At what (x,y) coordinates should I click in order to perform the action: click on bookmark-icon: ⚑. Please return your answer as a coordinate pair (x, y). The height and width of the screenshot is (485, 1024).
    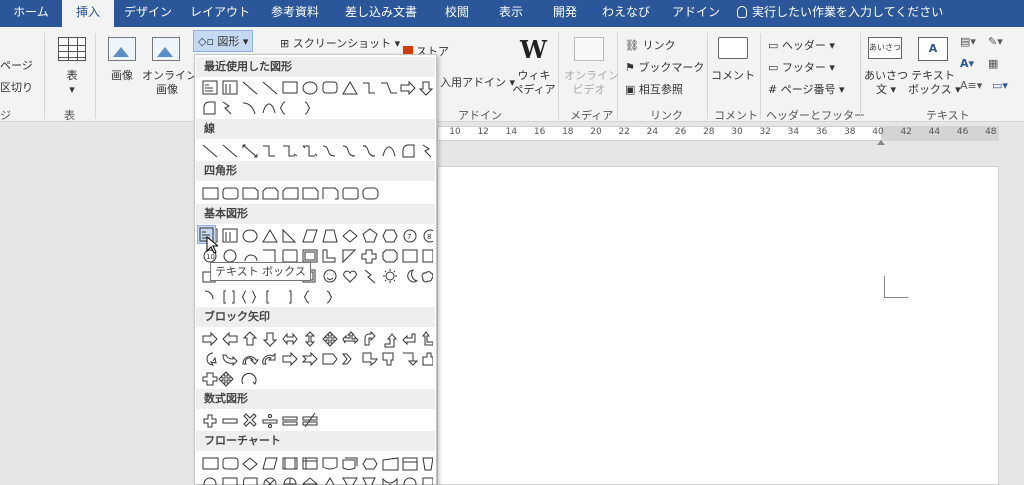
    Looking at the image, I should click on (630, 67).